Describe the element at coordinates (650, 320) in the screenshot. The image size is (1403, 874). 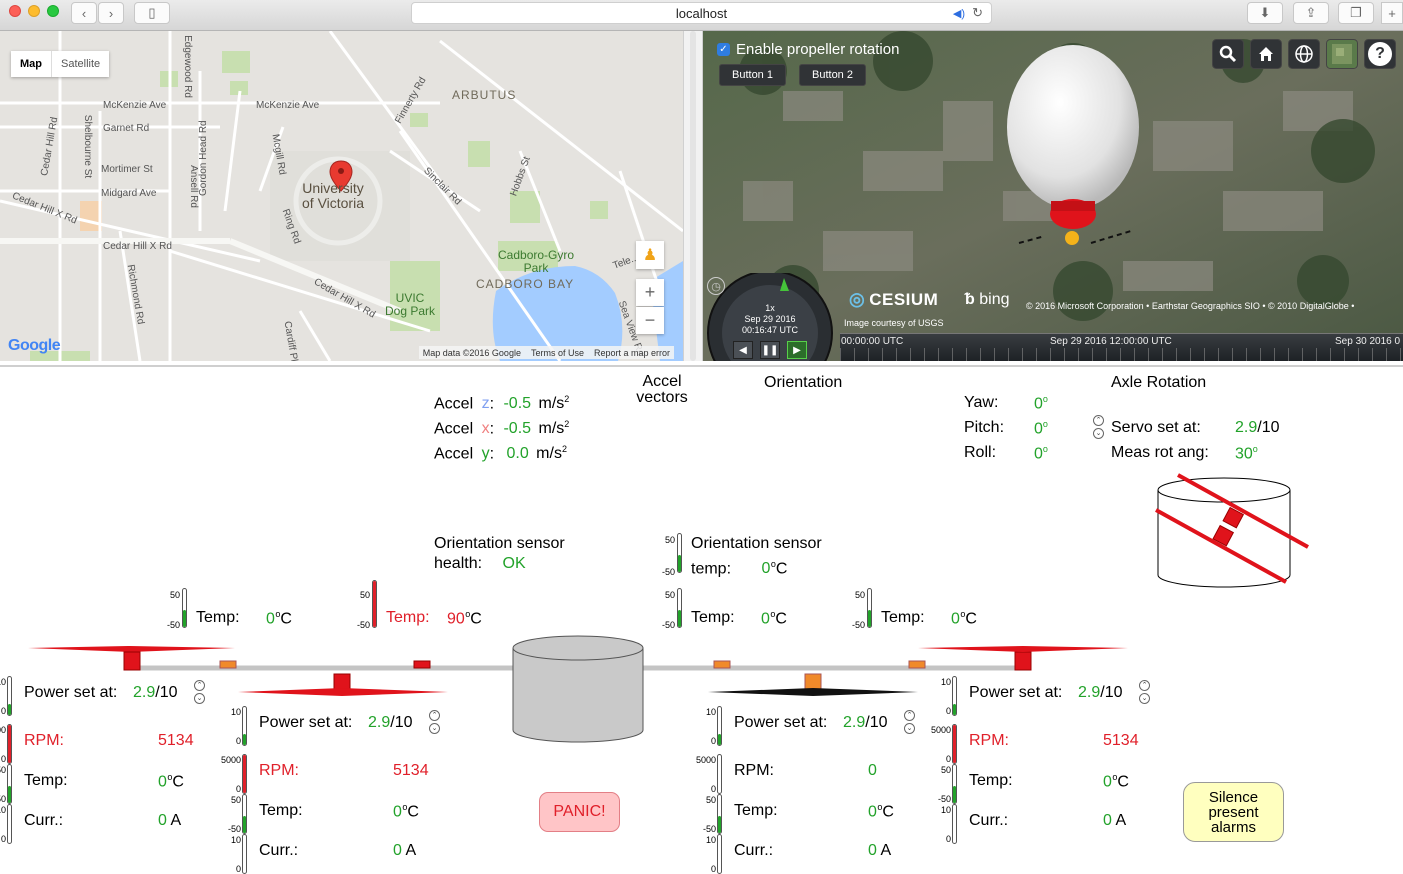
I see `zoom-out-button: −` at that location.